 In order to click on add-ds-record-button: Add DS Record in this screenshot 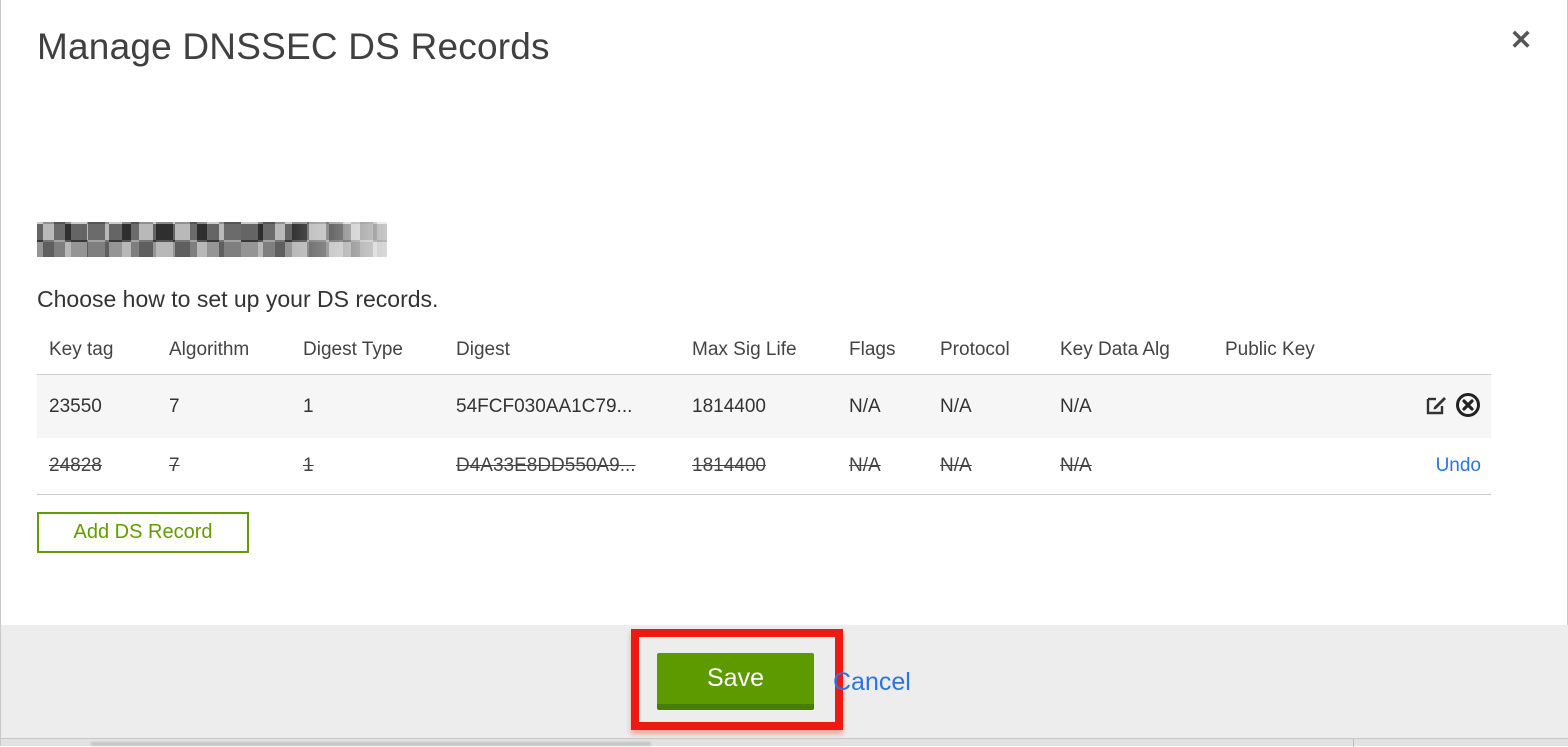, I will do `click(143, 532)`.